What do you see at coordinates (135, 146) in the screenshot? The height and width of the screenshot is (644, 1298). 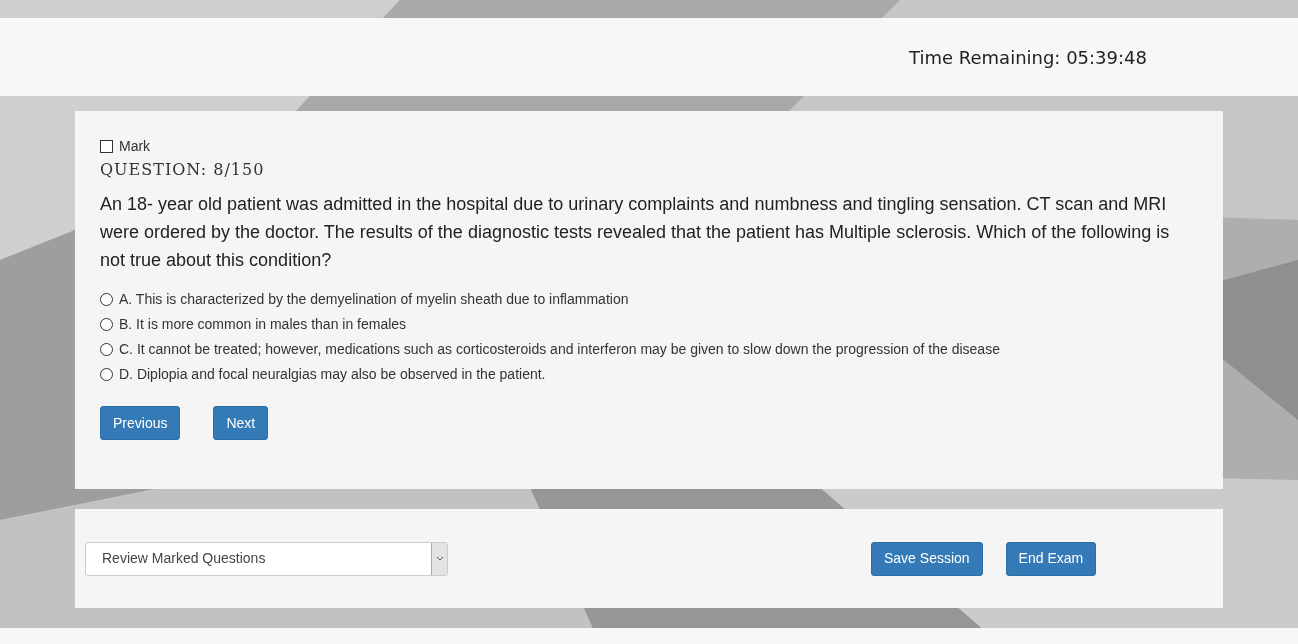 I see `mark-label: Mark` at bounding box center [135, 146].